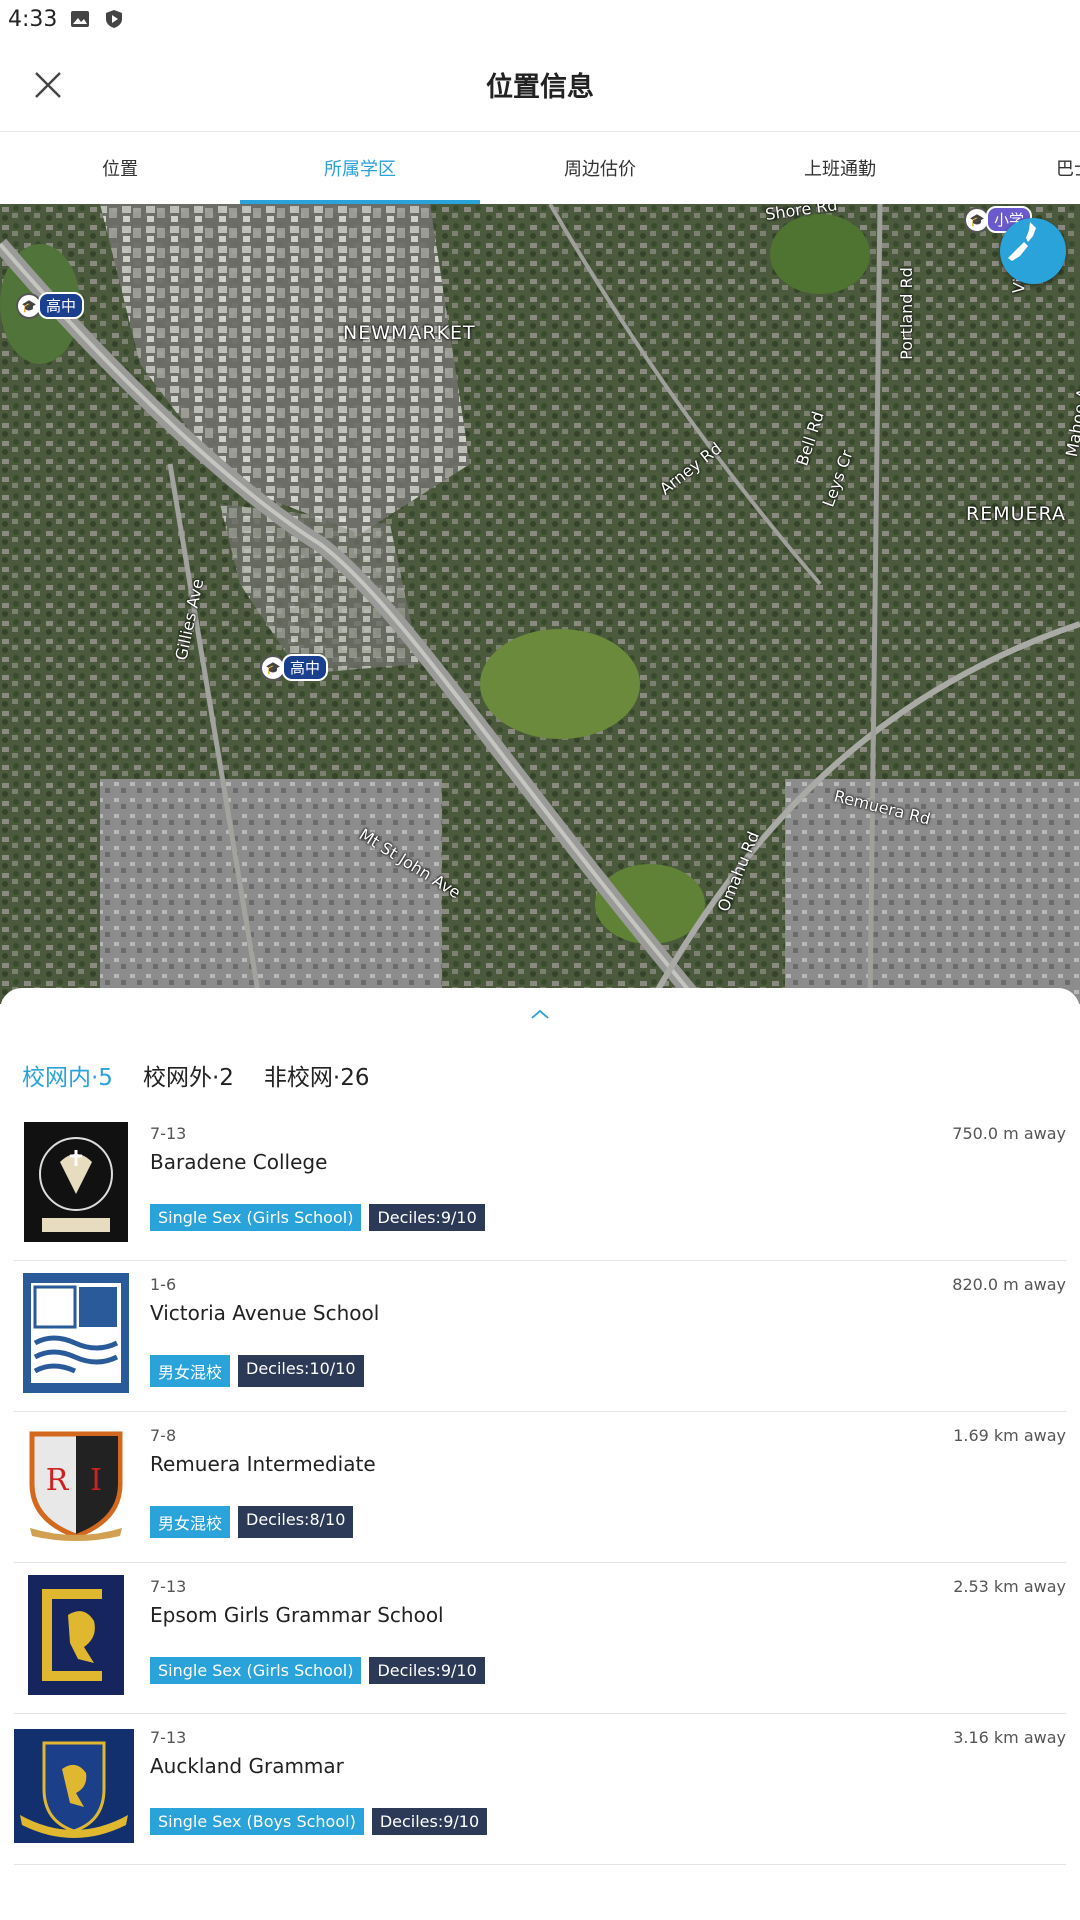  What do you see at coordinates (67, 1075) in the screenshot?
I see `filter-in-zone: 校网内·5` at bounding box center [67, 1075].